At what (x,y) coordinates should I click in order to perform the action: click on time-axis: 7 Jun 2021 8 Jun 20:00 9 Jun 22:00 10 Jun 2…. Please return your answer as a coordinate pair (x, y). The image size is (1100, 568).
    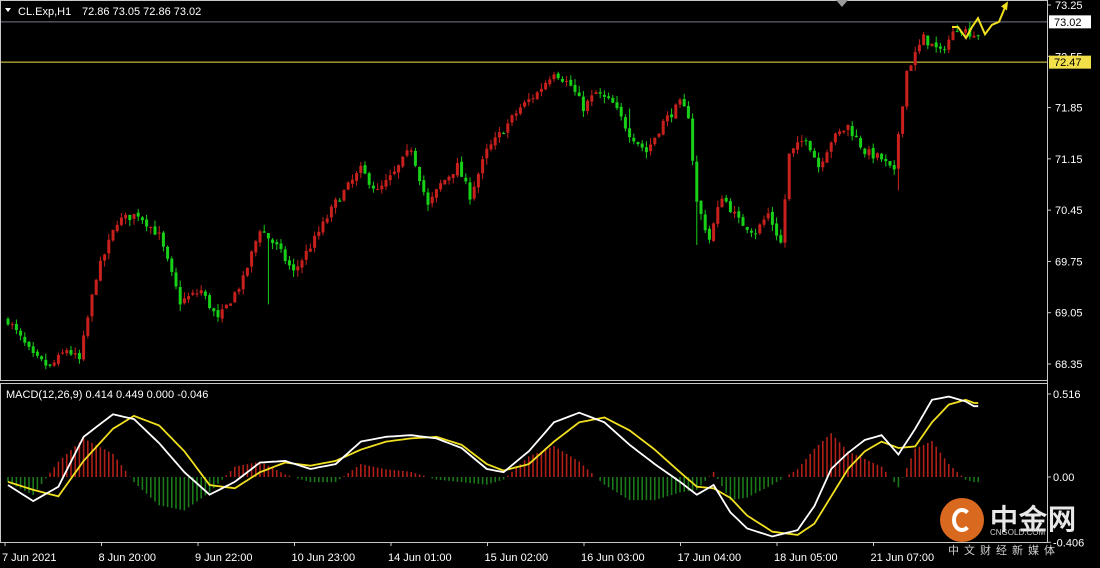
    Looking at the image, I should click on (468, 553).